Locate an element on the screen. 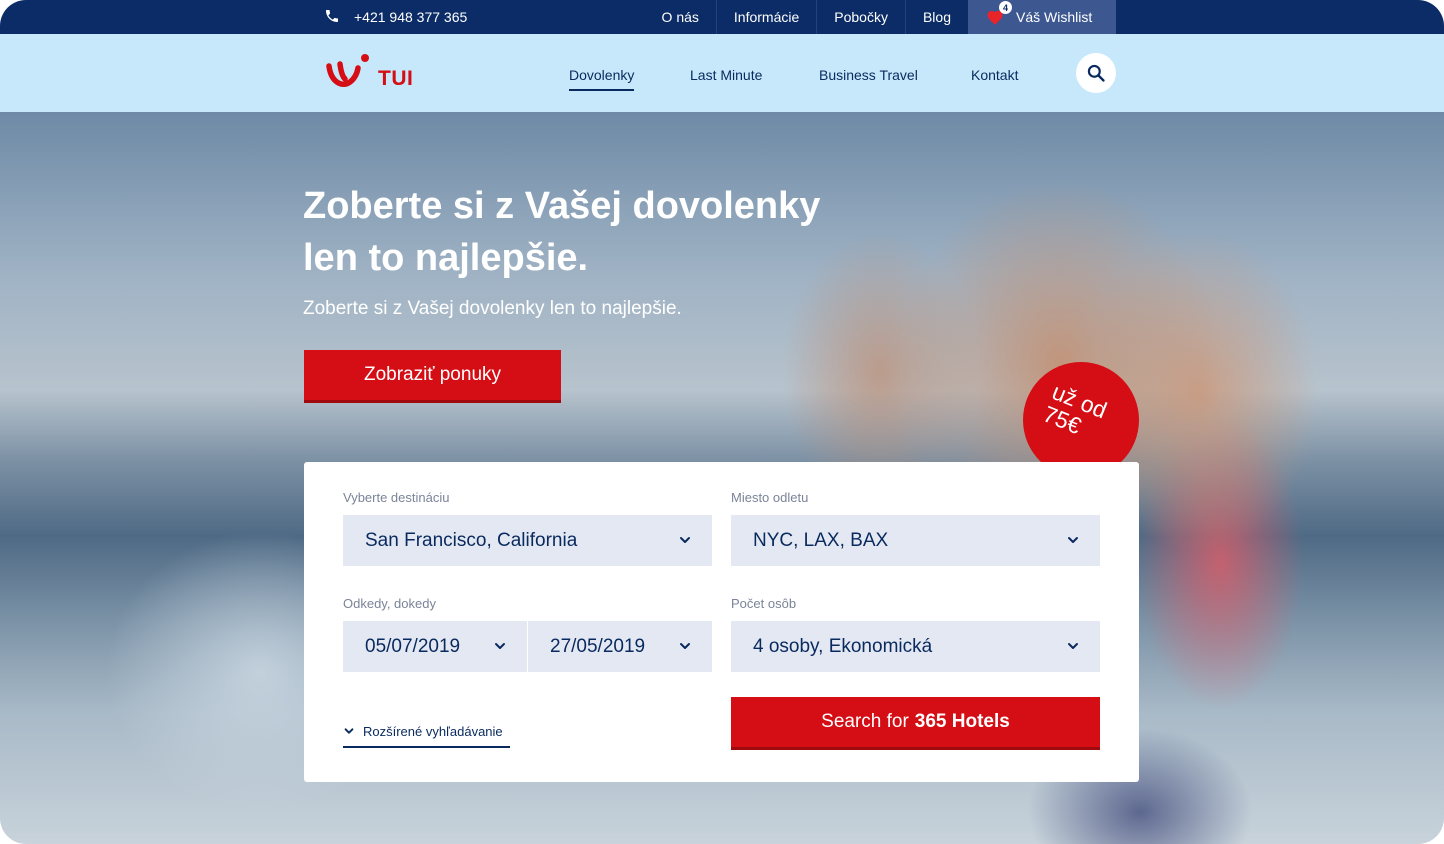 The height and width of the screenshot is (844, 1444). departure-select: NYC, LAX, BAX is located at coordinates (915, 540).